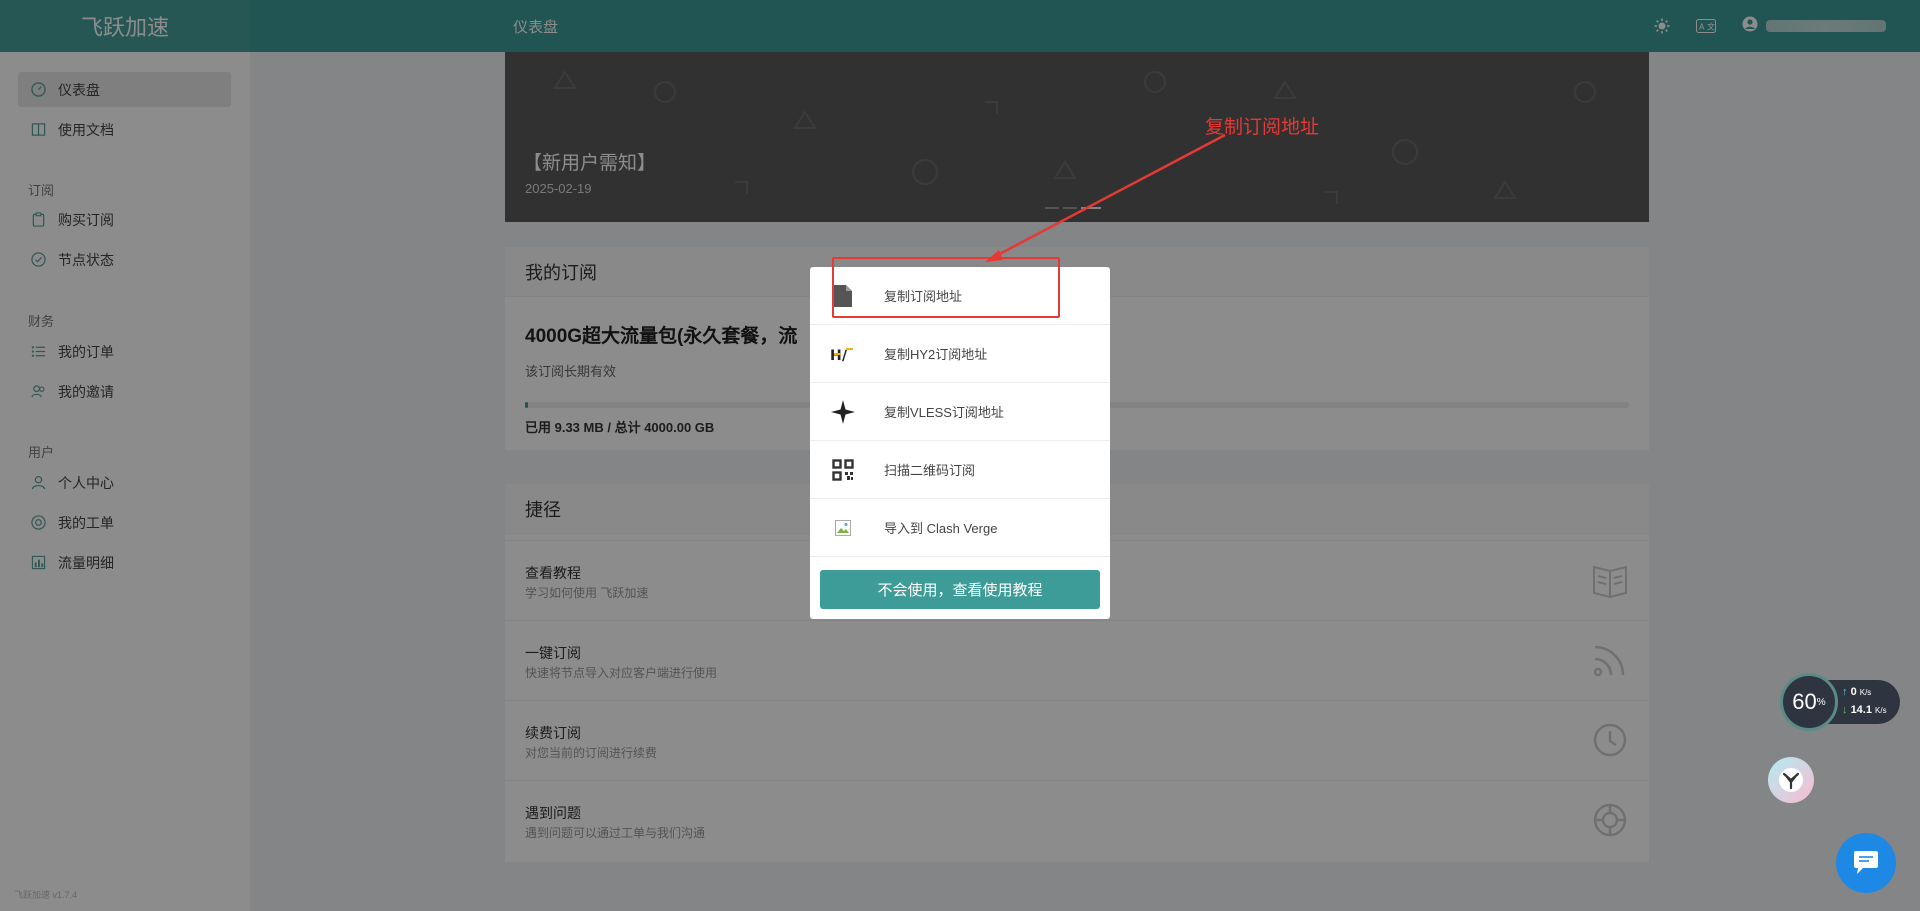 The image size is (1920, 911). Describe the element at coordinates (843, 412) in the screenshot. I see `vless-star-icon` at that location.